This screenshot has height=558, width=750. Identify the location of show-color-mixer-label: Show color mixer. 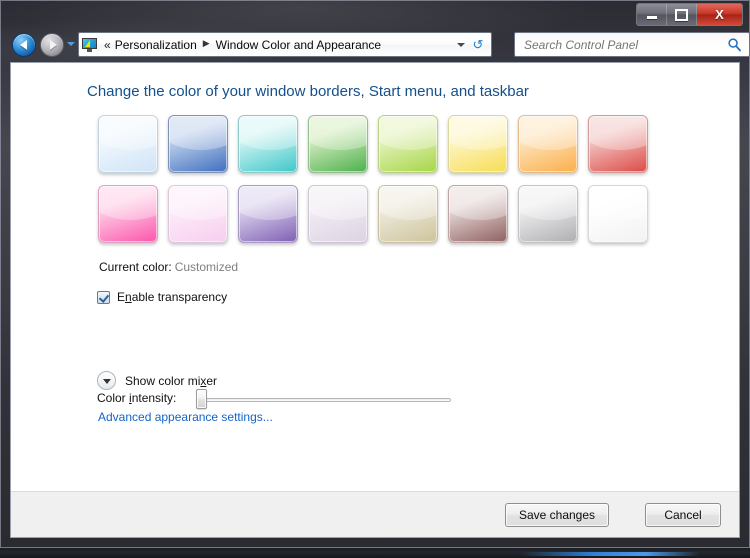
(171, 380).